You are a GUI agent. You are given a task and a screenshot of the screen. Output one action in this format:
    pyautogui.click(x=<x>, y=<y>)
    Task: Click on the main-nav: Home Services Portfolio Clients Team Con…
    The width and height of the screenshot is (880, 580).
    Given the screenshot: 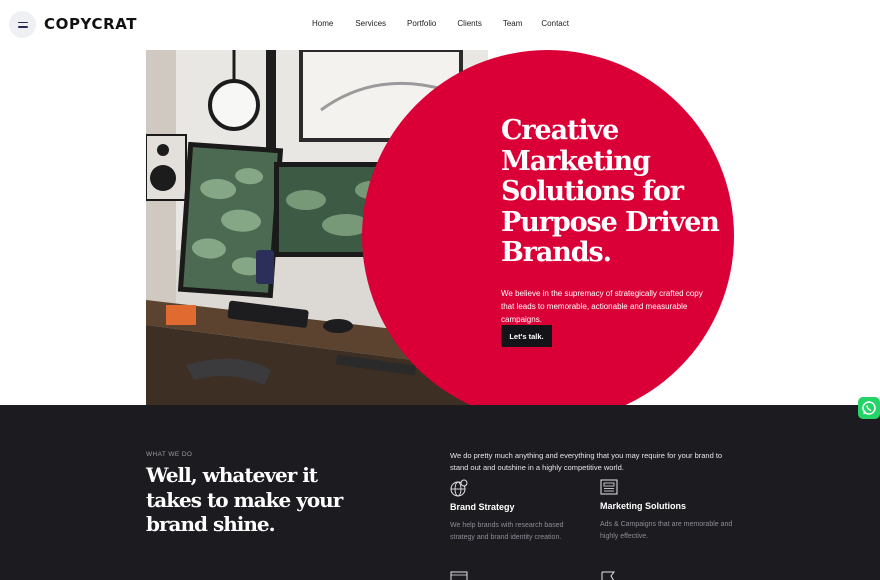 What is the action you would take?
    pyautogui.click(x=440, y=23)
    